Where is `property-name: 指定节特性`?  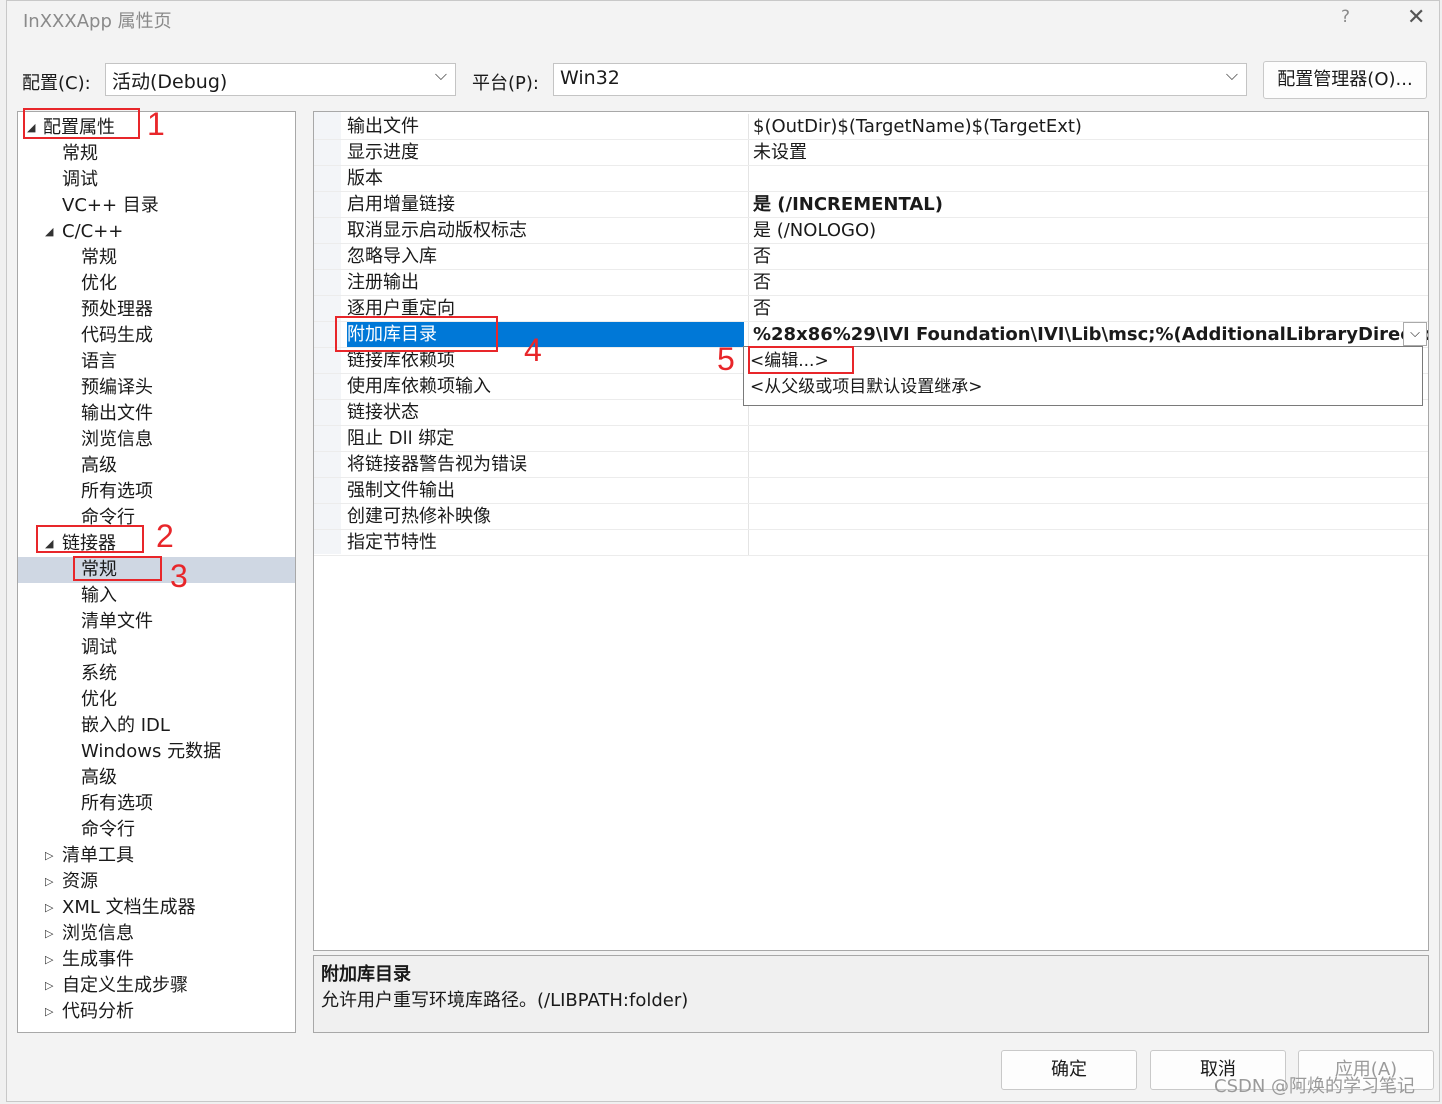 property-name: 指定节特性 is located at coordinates (392, 542).